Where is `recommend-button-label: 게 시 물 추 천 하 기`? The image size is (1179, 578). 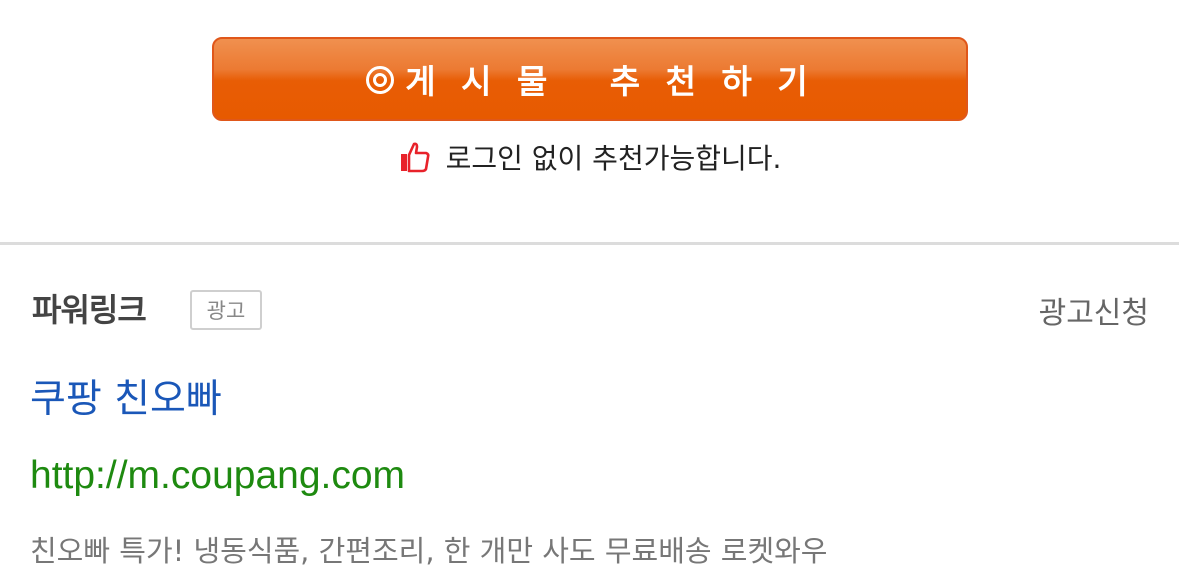
recommend-button-label: 게 시 물 추 천 하 기 is located at coordinates (610, 81).